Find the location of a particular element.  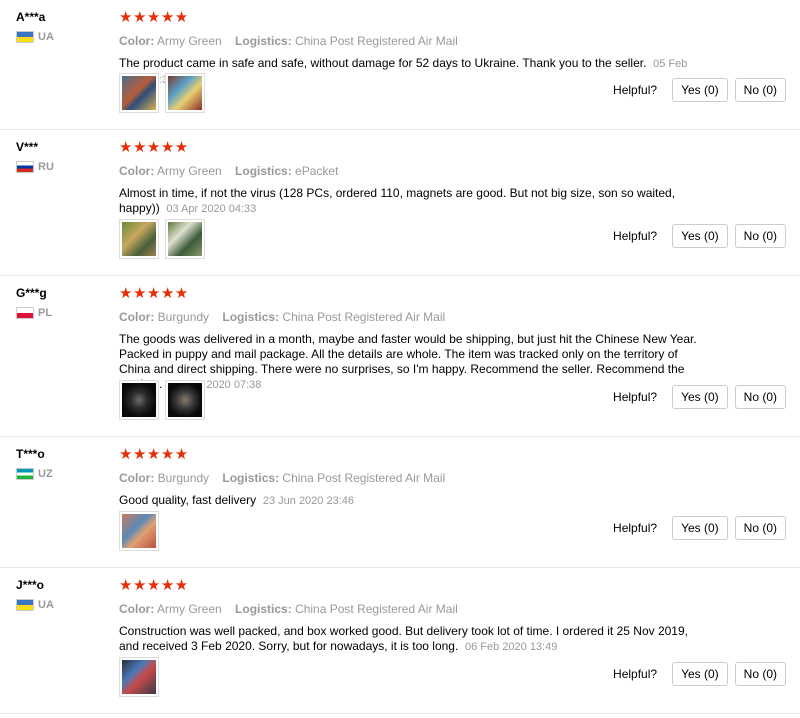

reviewer: V*** RU is located at coordinates (61, 156).